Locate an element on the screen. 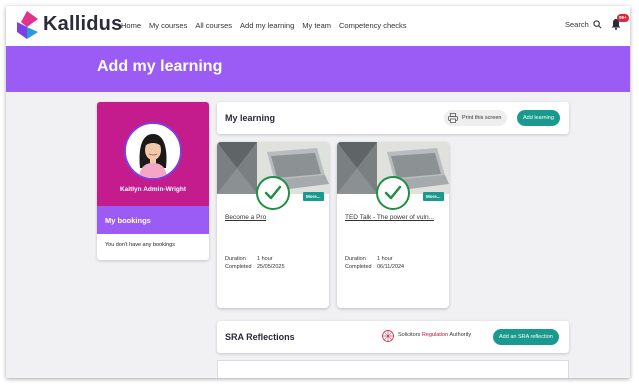  search-button: Search is located at coordinates (583, 24).